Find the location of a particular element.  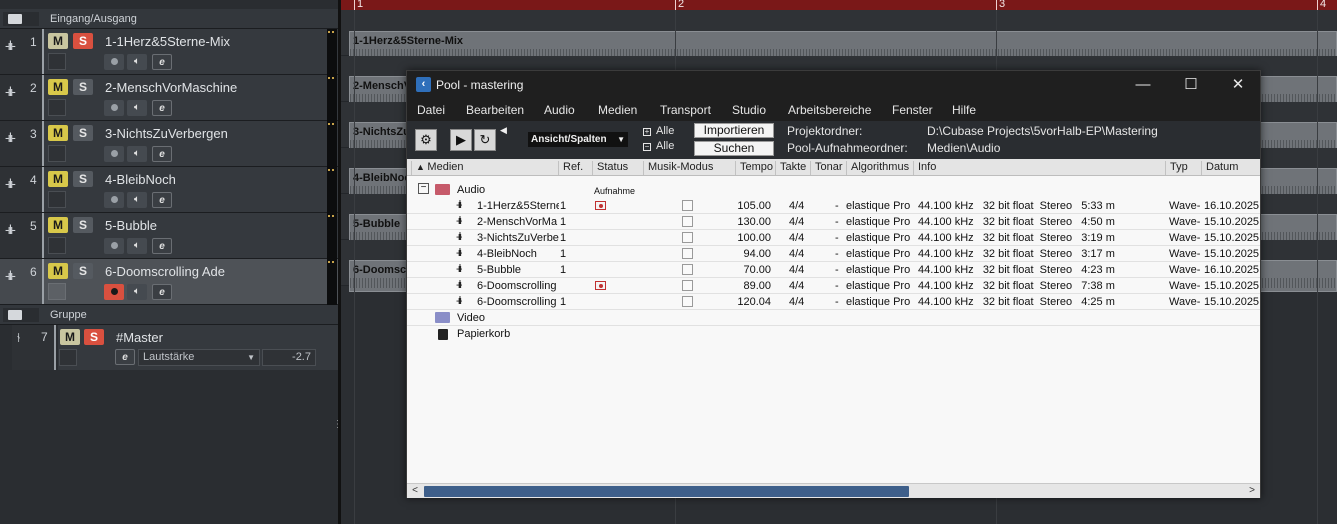

audio-track: -ılı- 4 M S 4-BleibNoch 🔈︎ e is located at coordinates (169, 190).